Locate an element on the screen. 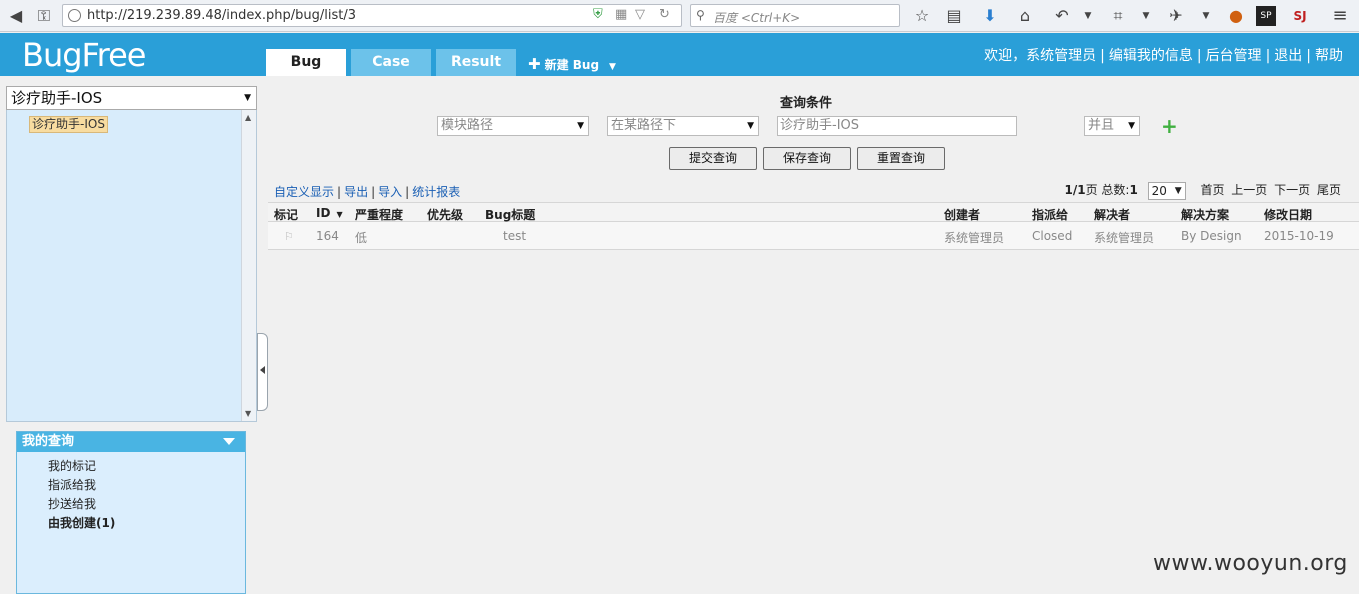 Image resolution: width=1359 pixels, height=594 pixels. download-icon: ⬇ is located at coordinates (990, 16).